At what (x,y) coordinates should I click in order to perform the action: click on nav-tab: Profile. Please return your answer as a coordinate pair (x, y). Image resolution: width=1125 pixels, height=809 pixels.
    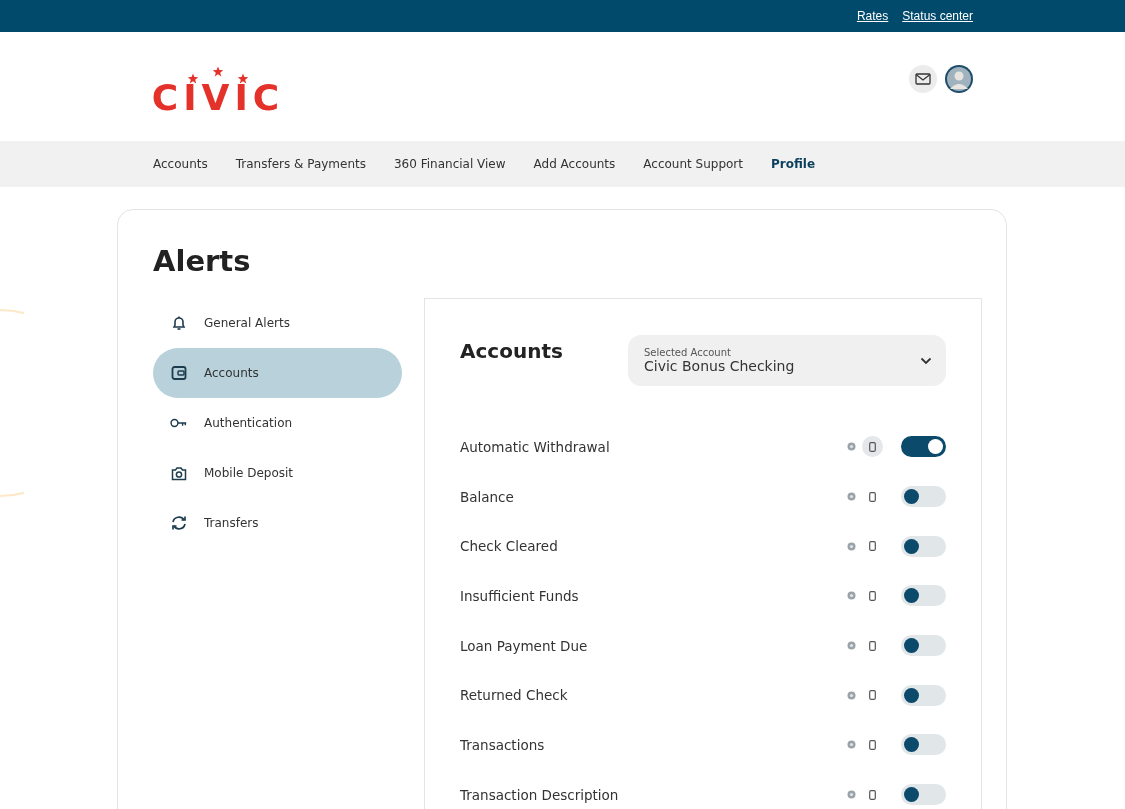
    Looking at the image, I should click on (793, 164).